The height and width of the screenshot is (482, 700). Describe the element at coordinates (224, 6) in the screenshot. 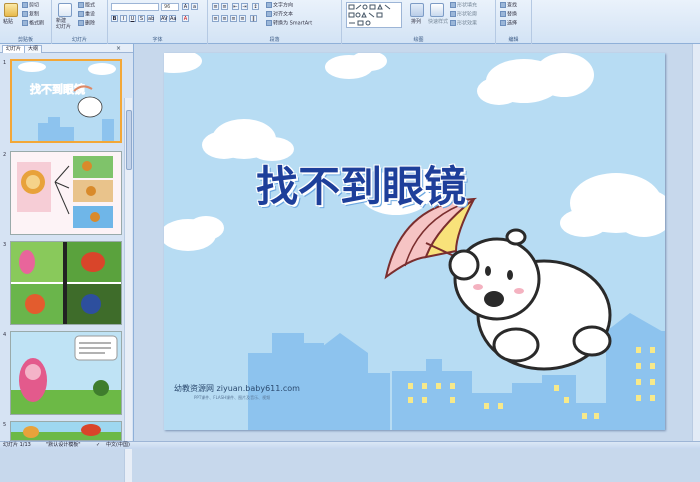

I see `numbering-icon: ≡` at that location.